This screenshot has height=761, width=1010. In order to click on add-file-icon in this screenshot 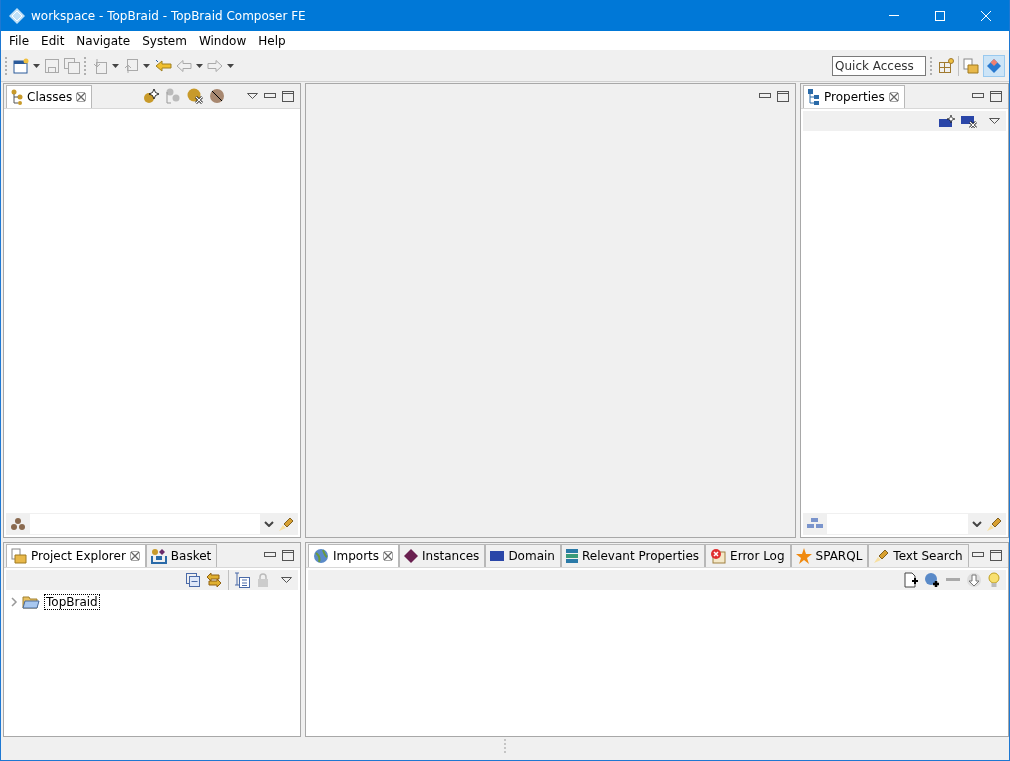, I will do `click(911, 580)`.